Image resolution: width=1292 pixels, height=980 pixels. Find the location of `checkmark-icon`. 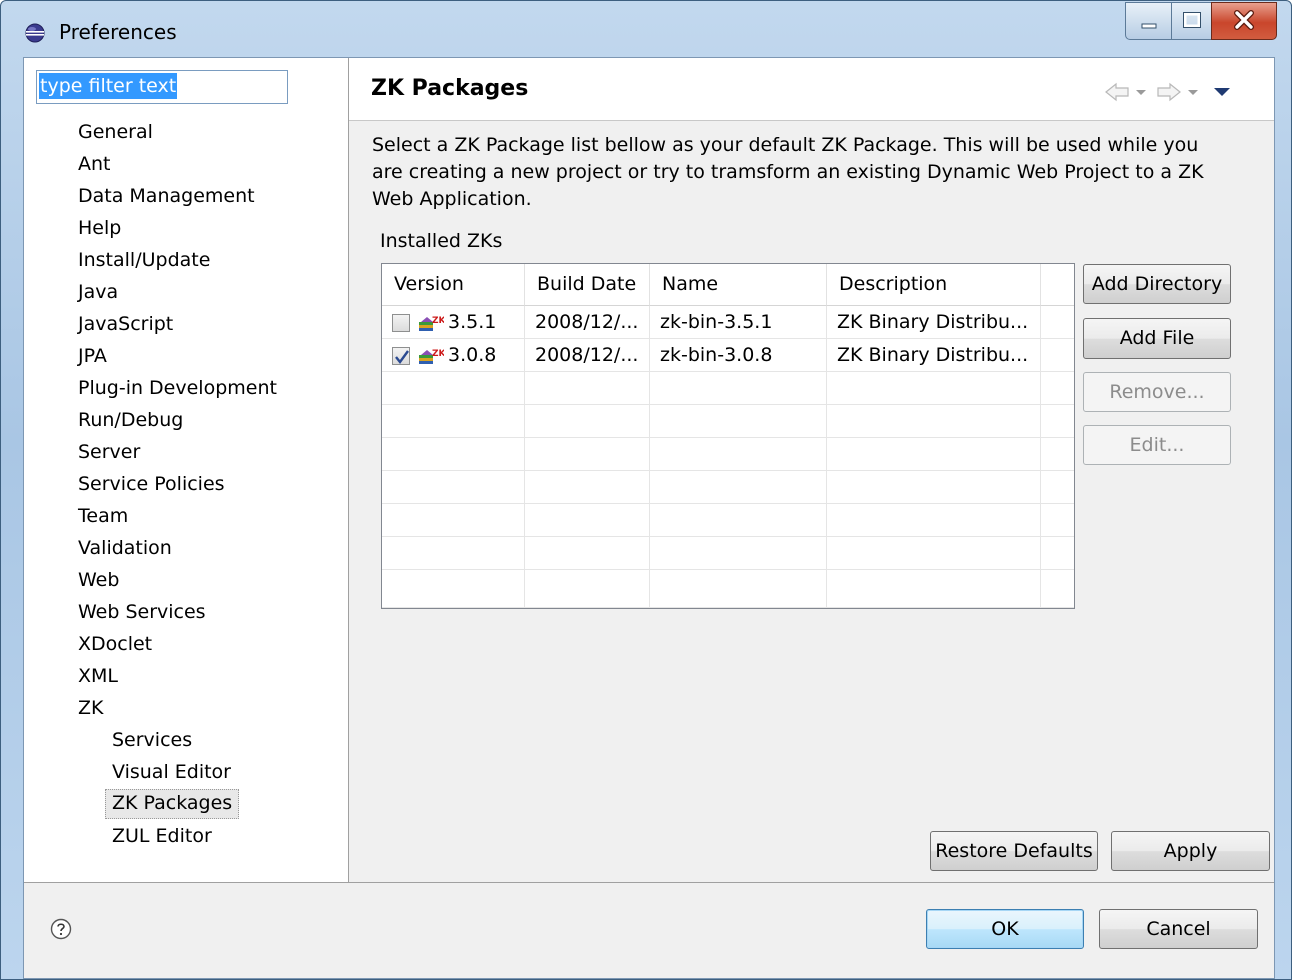

checkmark-icon is located at coordinates (402, 356).